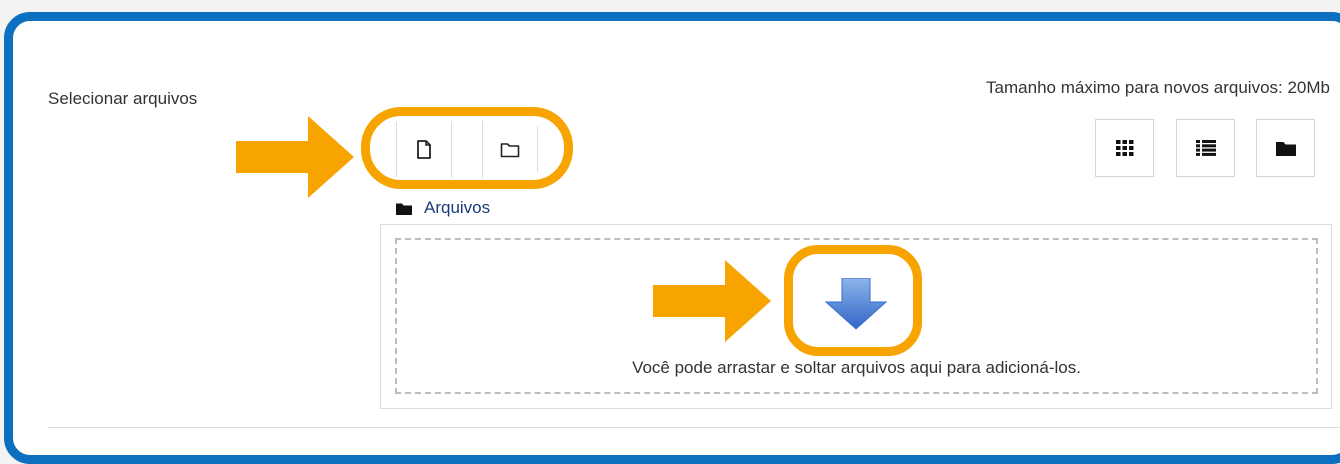 This screenshot has height=464, width=1340. I want to click on breadcrumb: Arquivos, so click(443, 208).